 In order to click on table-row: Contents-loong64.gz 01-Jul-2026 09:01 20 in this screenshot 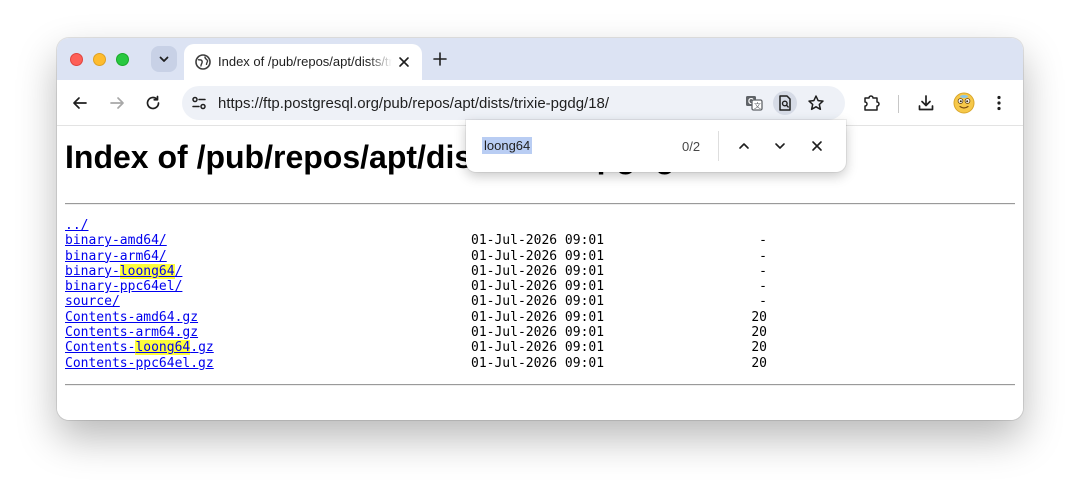, I will do `click(416, 348)`.